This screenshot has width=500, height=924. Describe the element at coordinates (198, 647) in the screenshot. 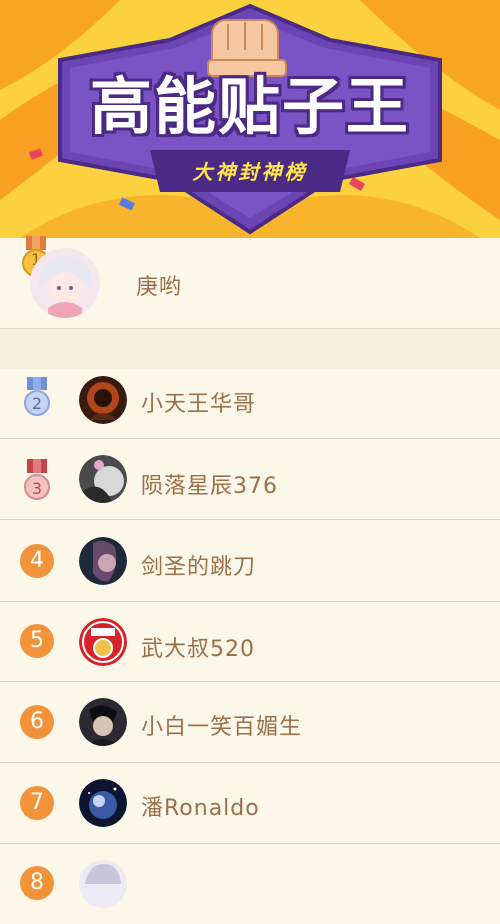

I see `user-name: 武大叔520` at that location.